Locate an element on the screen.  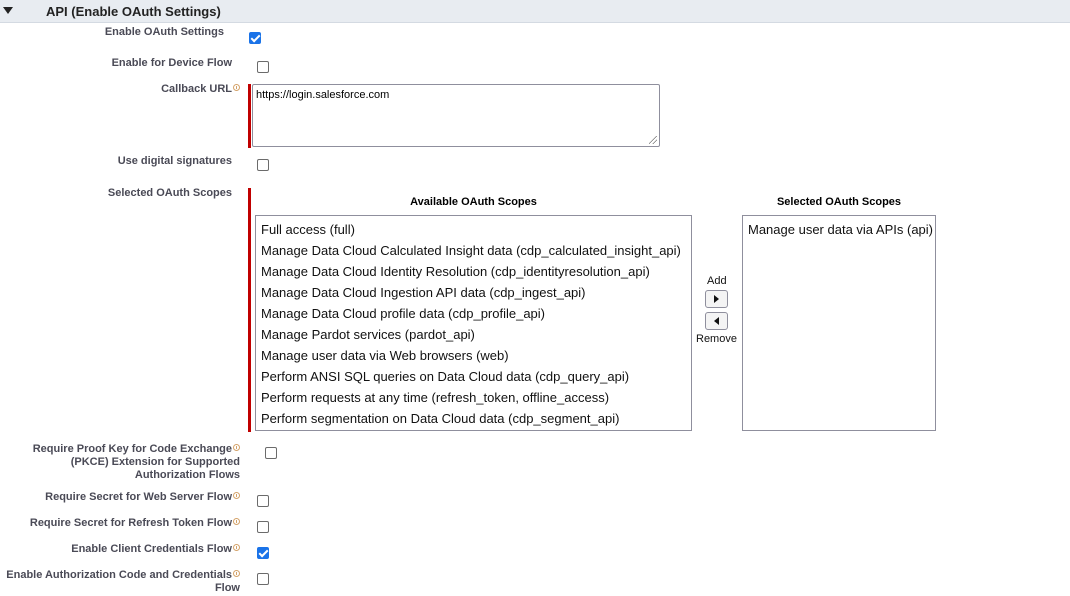
callback-url-textarea: https://login.salesforce.com is located at coordinates (456, 115).